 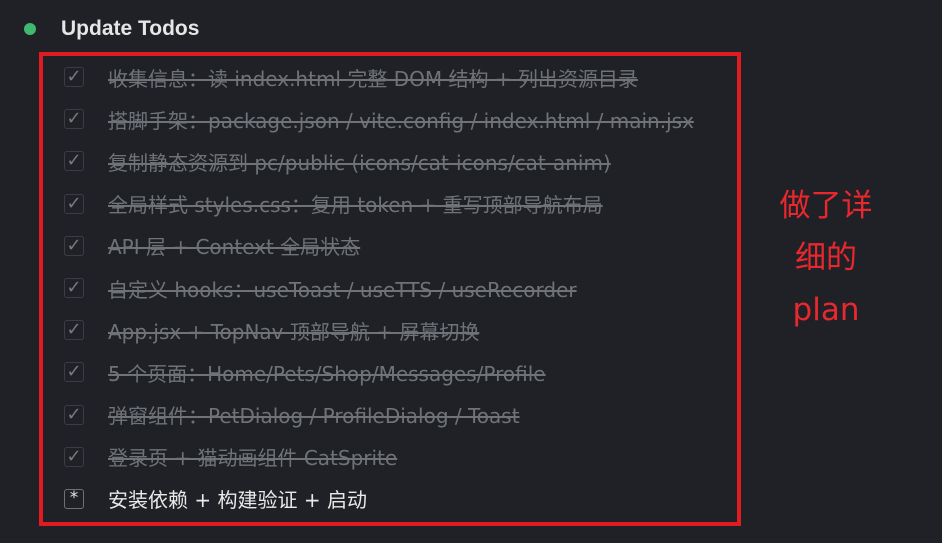 I want to click on todo-item: ✓ 登录页 + 猫动画组件 CatSprite, so click(x=379, y=457).